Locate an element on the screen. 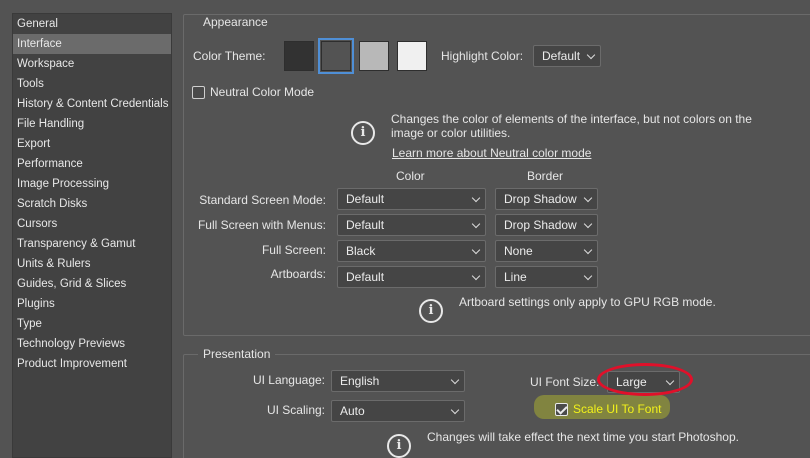  full-screen-color-dropdown: Black is located at coordinates (411, 251).